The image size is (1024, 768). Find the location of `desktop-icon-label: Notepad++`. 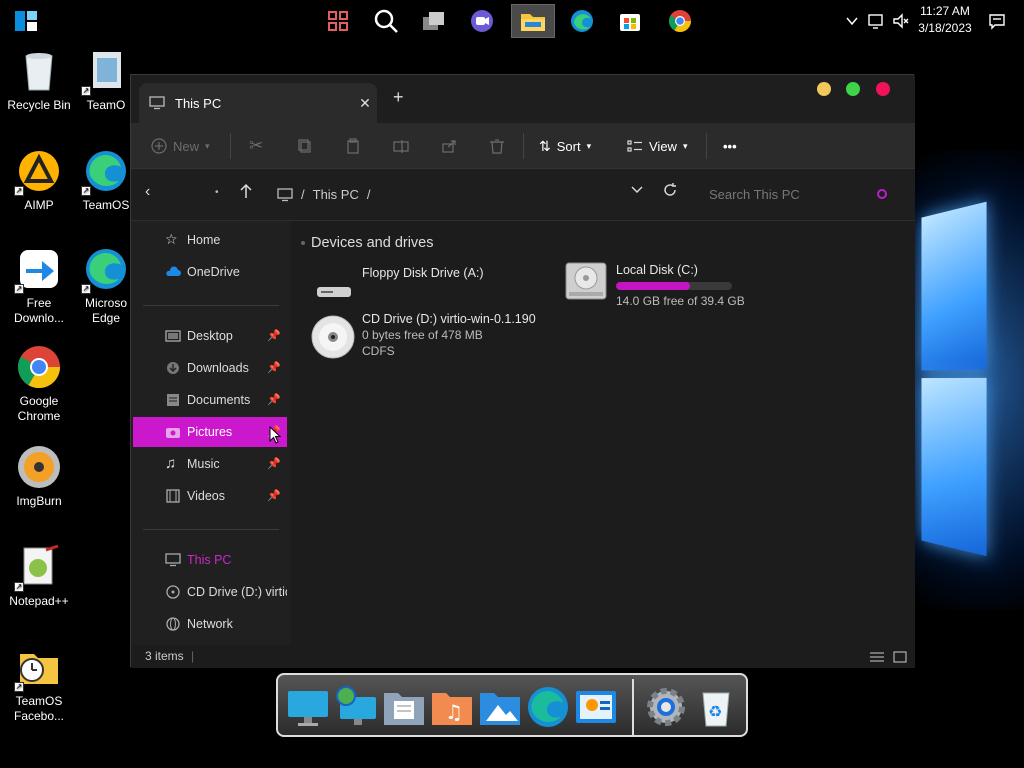

desktop-icon-label: Notepad++ is located at coordinates (39, 601).